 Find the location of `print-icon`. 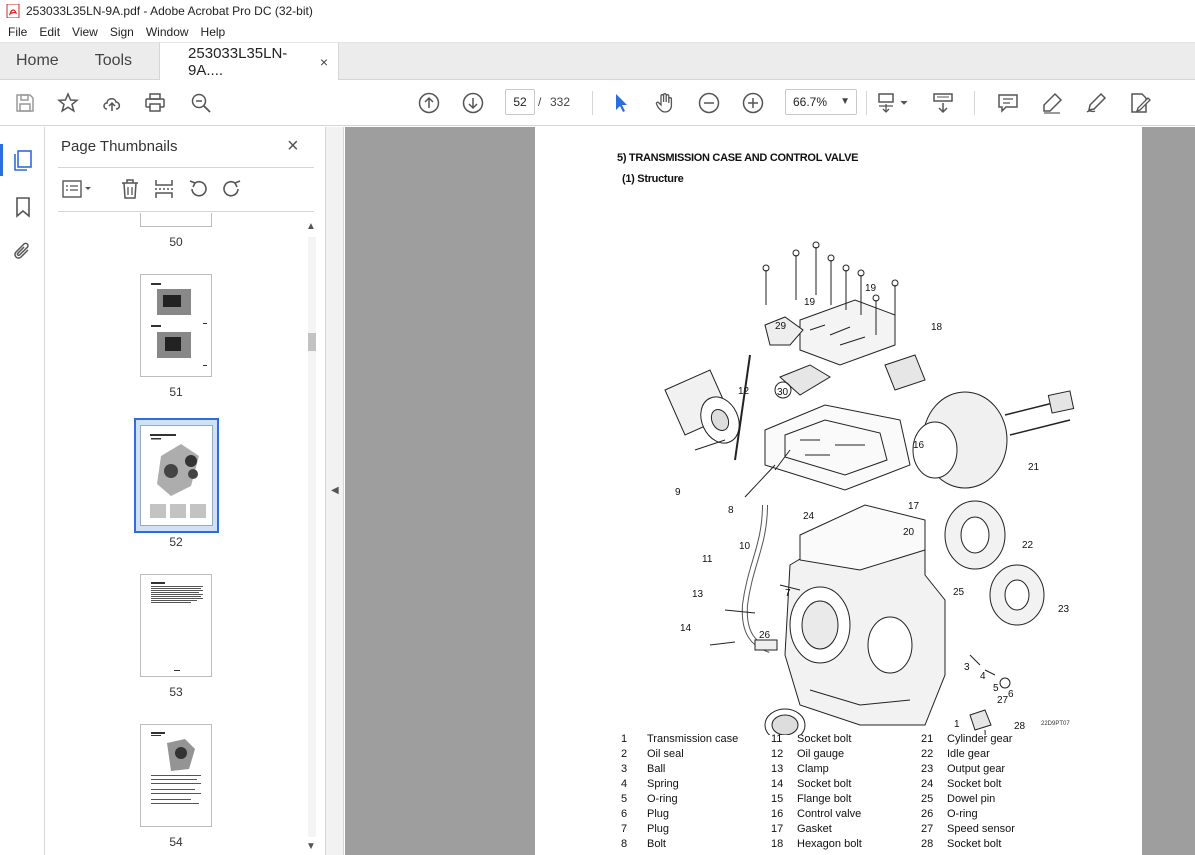

print-icon is located at coordinates (155, 103).